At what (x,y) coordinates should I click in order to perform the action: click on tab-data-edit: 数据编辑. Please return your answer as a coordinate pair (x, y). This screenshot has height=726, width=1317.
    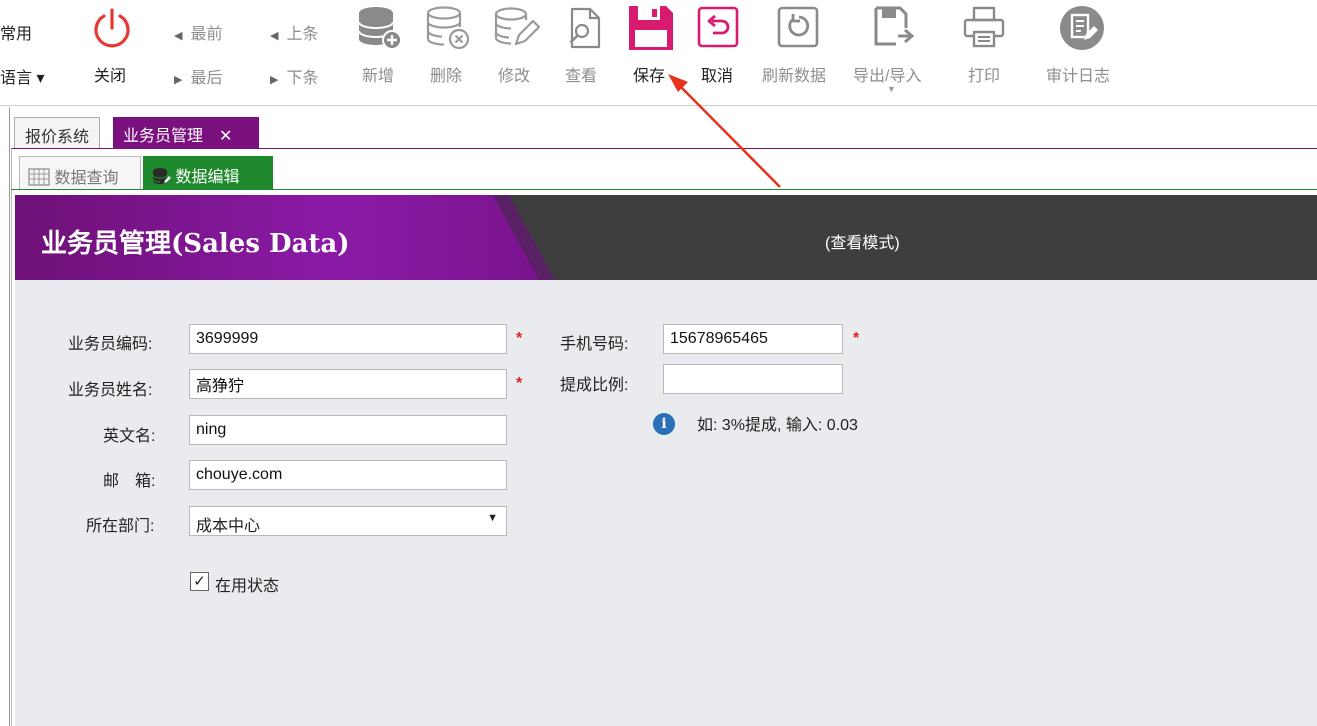
    Looking at the image, I should click on (208, 172).